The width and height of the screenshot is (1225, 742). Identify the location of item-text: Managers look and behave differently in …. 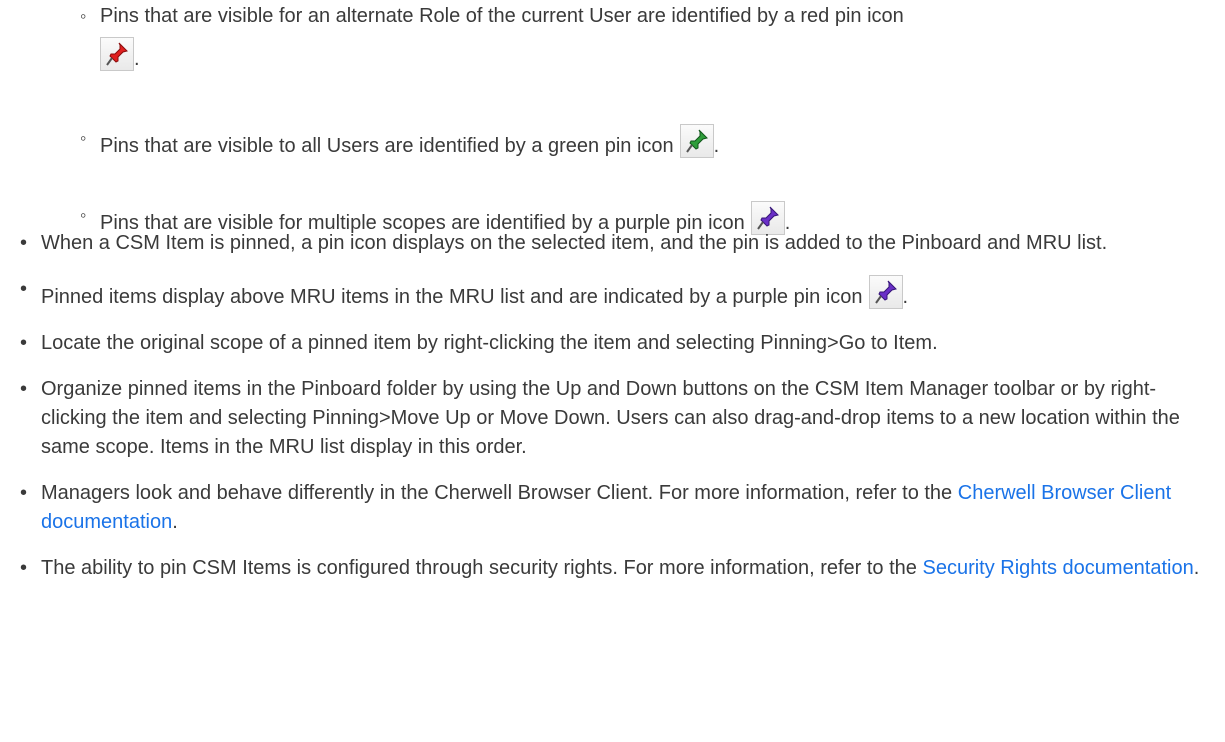
(497, 493).